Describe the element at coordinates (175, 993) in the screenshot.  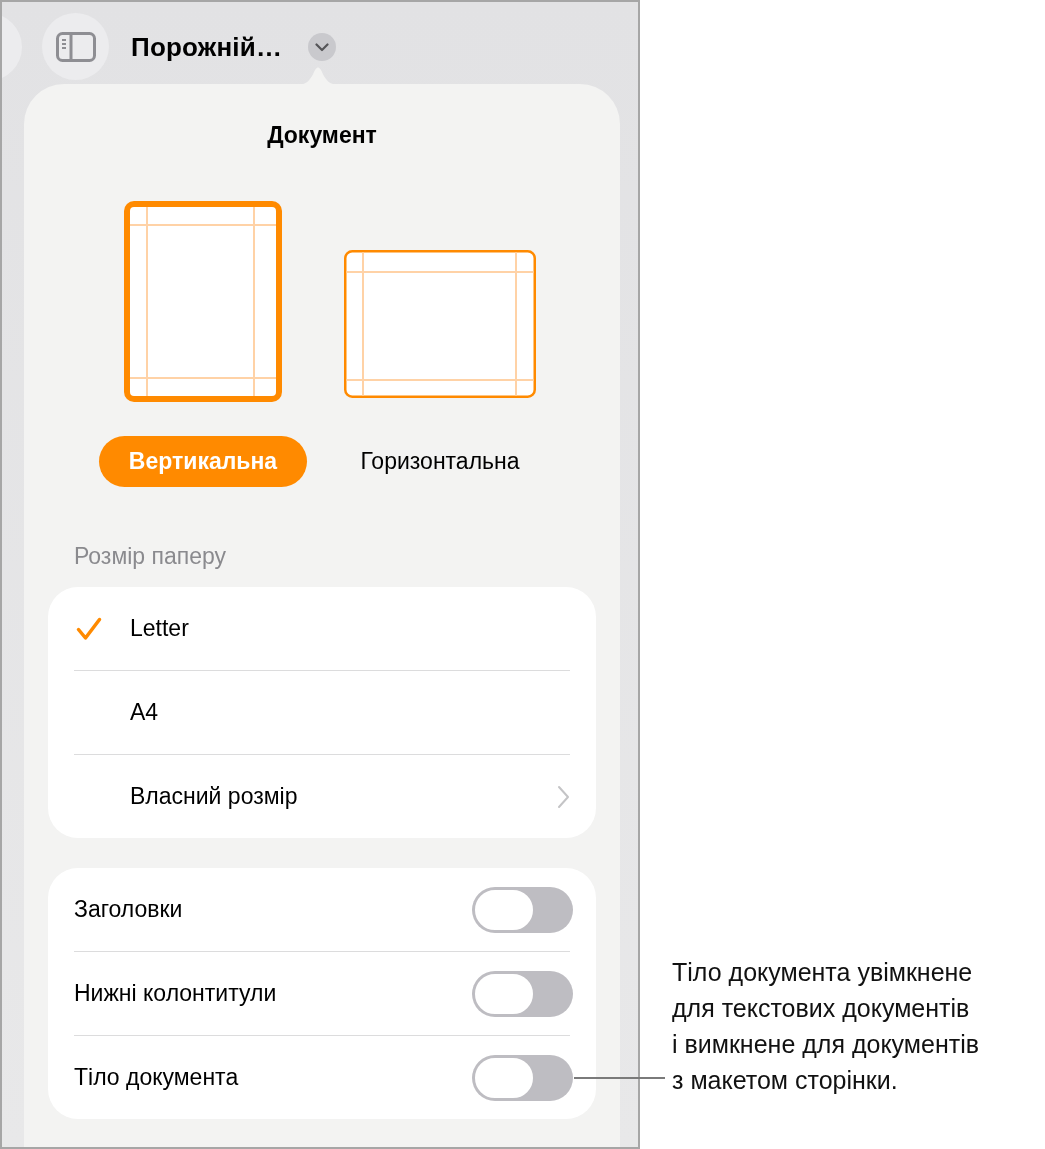
I see `toggle-label: Нижні колонтитули` at that location.